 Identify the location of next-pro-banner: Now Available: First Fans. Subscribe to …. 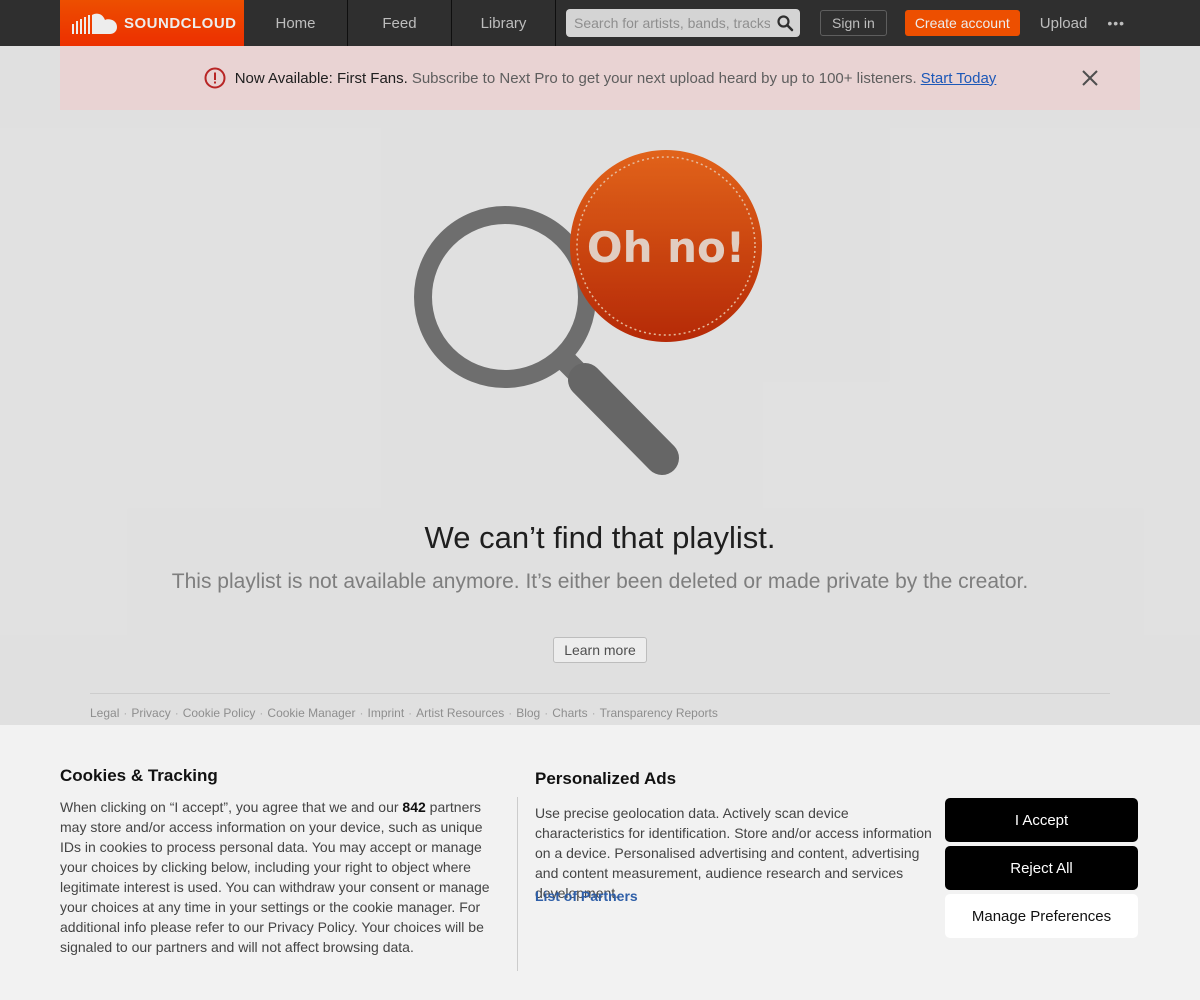
(600, 78).